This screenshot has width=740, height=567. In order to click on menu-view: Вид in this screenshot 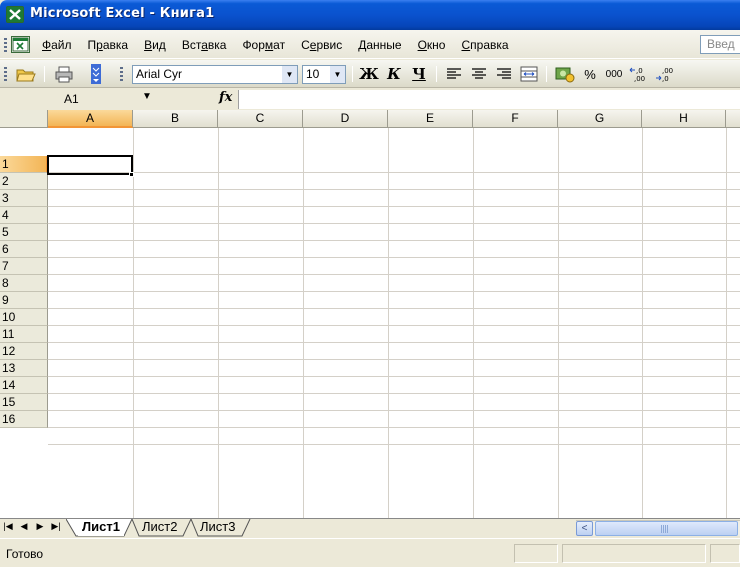, I will do `click(155, 45)`.